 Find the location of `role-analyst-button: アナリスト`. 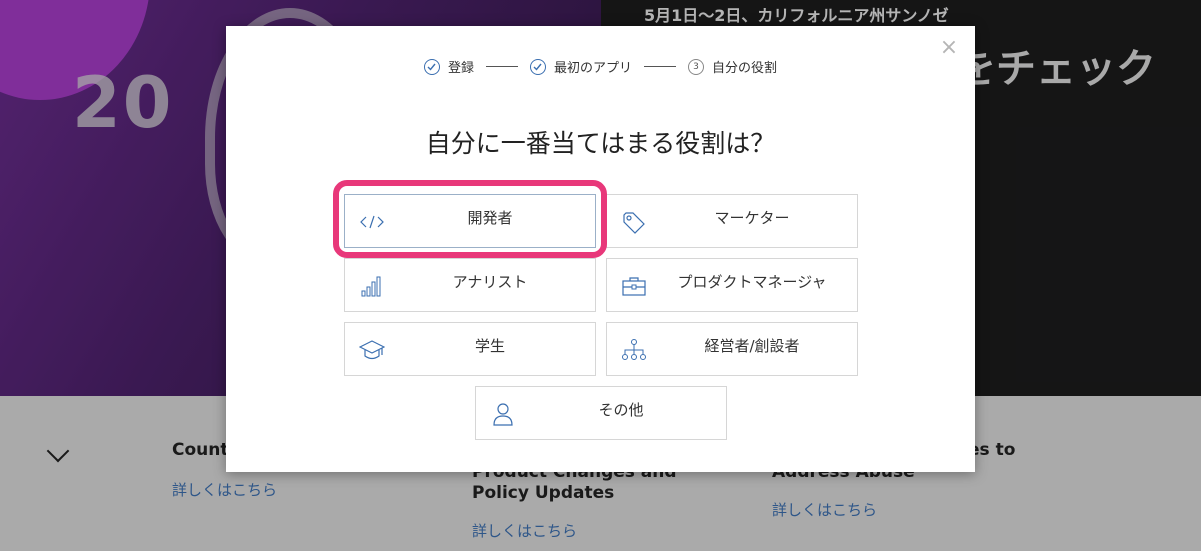

role-analyst-button: アナリスト is located at coordinates (470, 285).